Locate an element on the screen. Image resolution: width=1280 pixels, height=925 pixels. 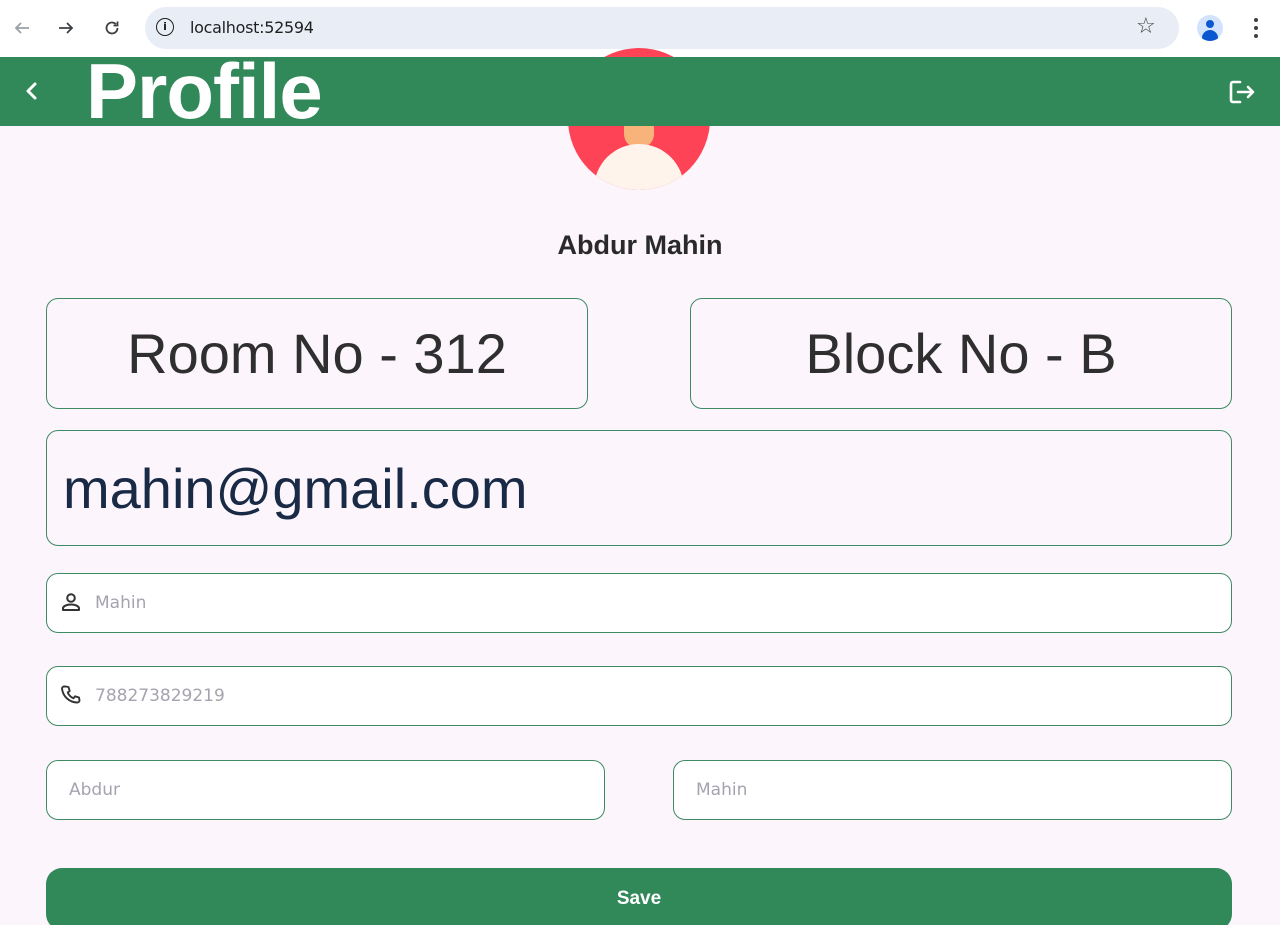
browser-menu-icon is located at coordinates (1256, 28).